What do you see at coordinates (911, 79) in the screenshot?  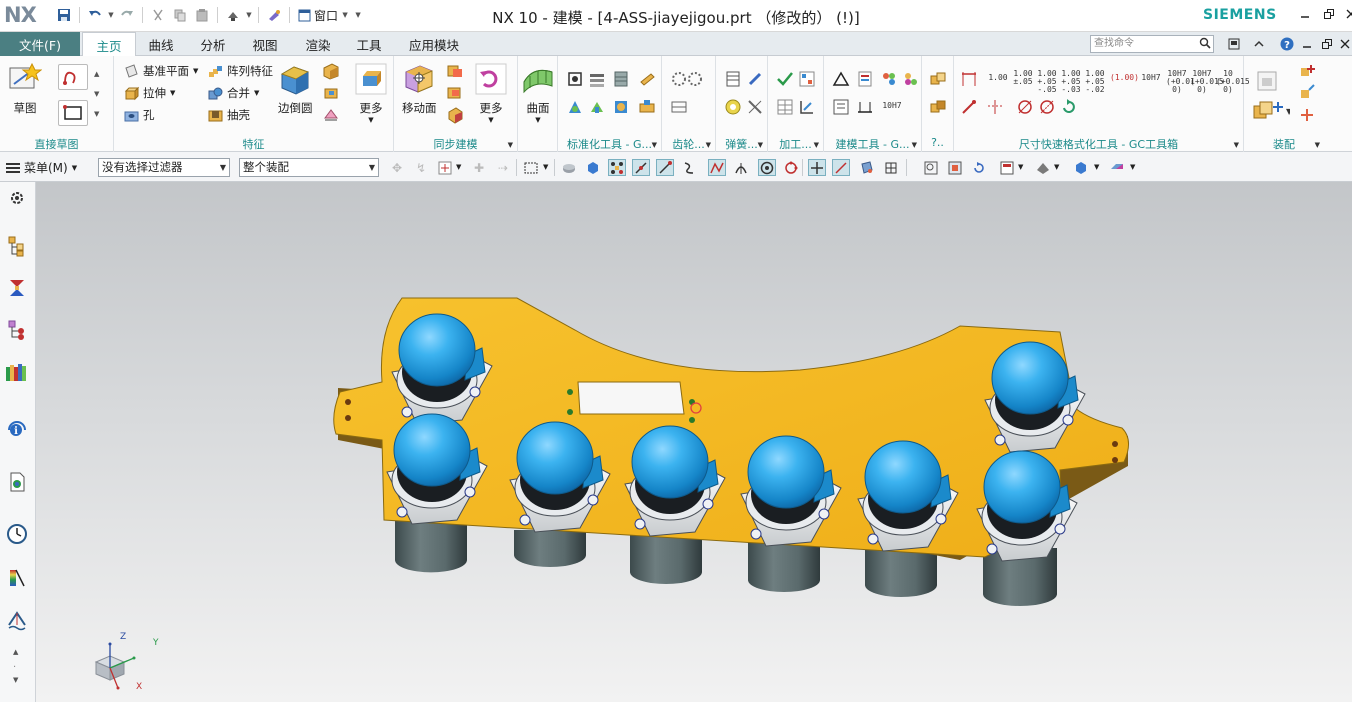 I see `color-icon` at bounding box center [911, 79].